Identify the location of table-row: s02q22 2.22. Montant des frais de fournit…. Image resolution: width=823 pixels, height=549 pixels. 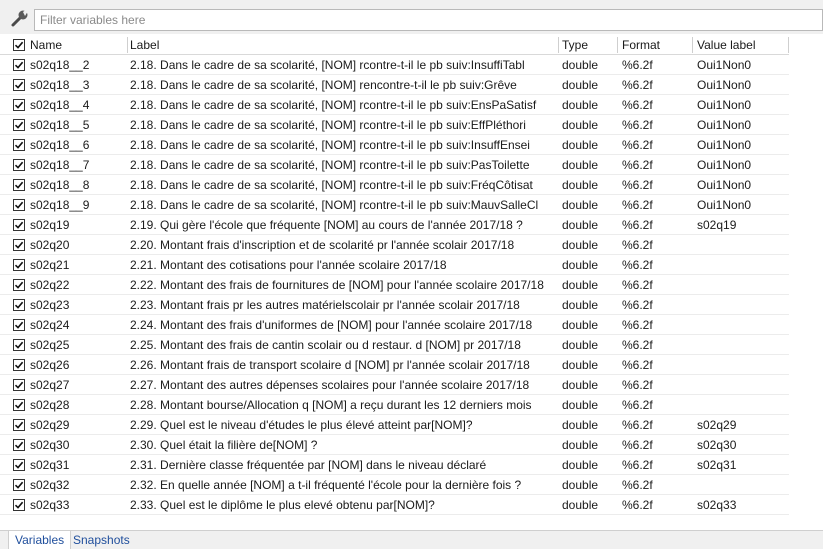
(394, 285).